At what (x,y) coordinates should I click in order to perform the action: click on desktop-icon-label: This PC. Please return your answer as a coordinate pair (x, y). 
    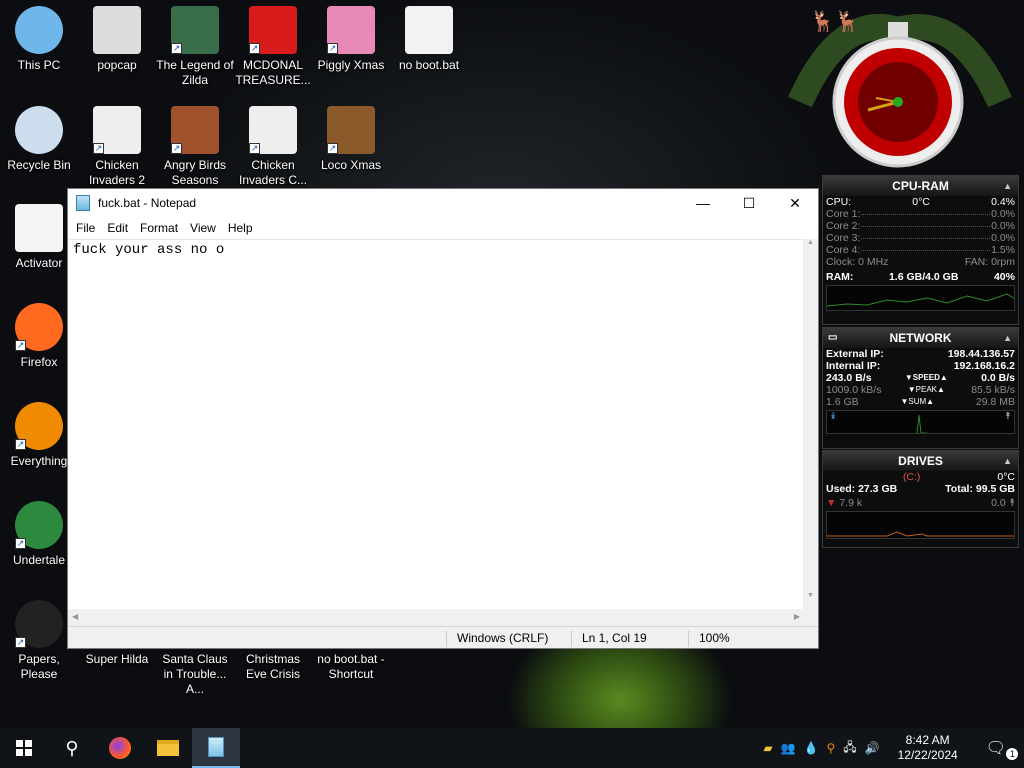
    Looking at the image, I should click on (39, 65).